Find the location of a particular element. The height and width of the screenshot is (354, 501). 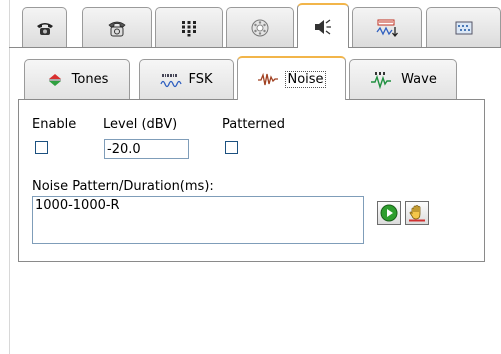

top-tab-baseline is located at coordinates (255, 47).